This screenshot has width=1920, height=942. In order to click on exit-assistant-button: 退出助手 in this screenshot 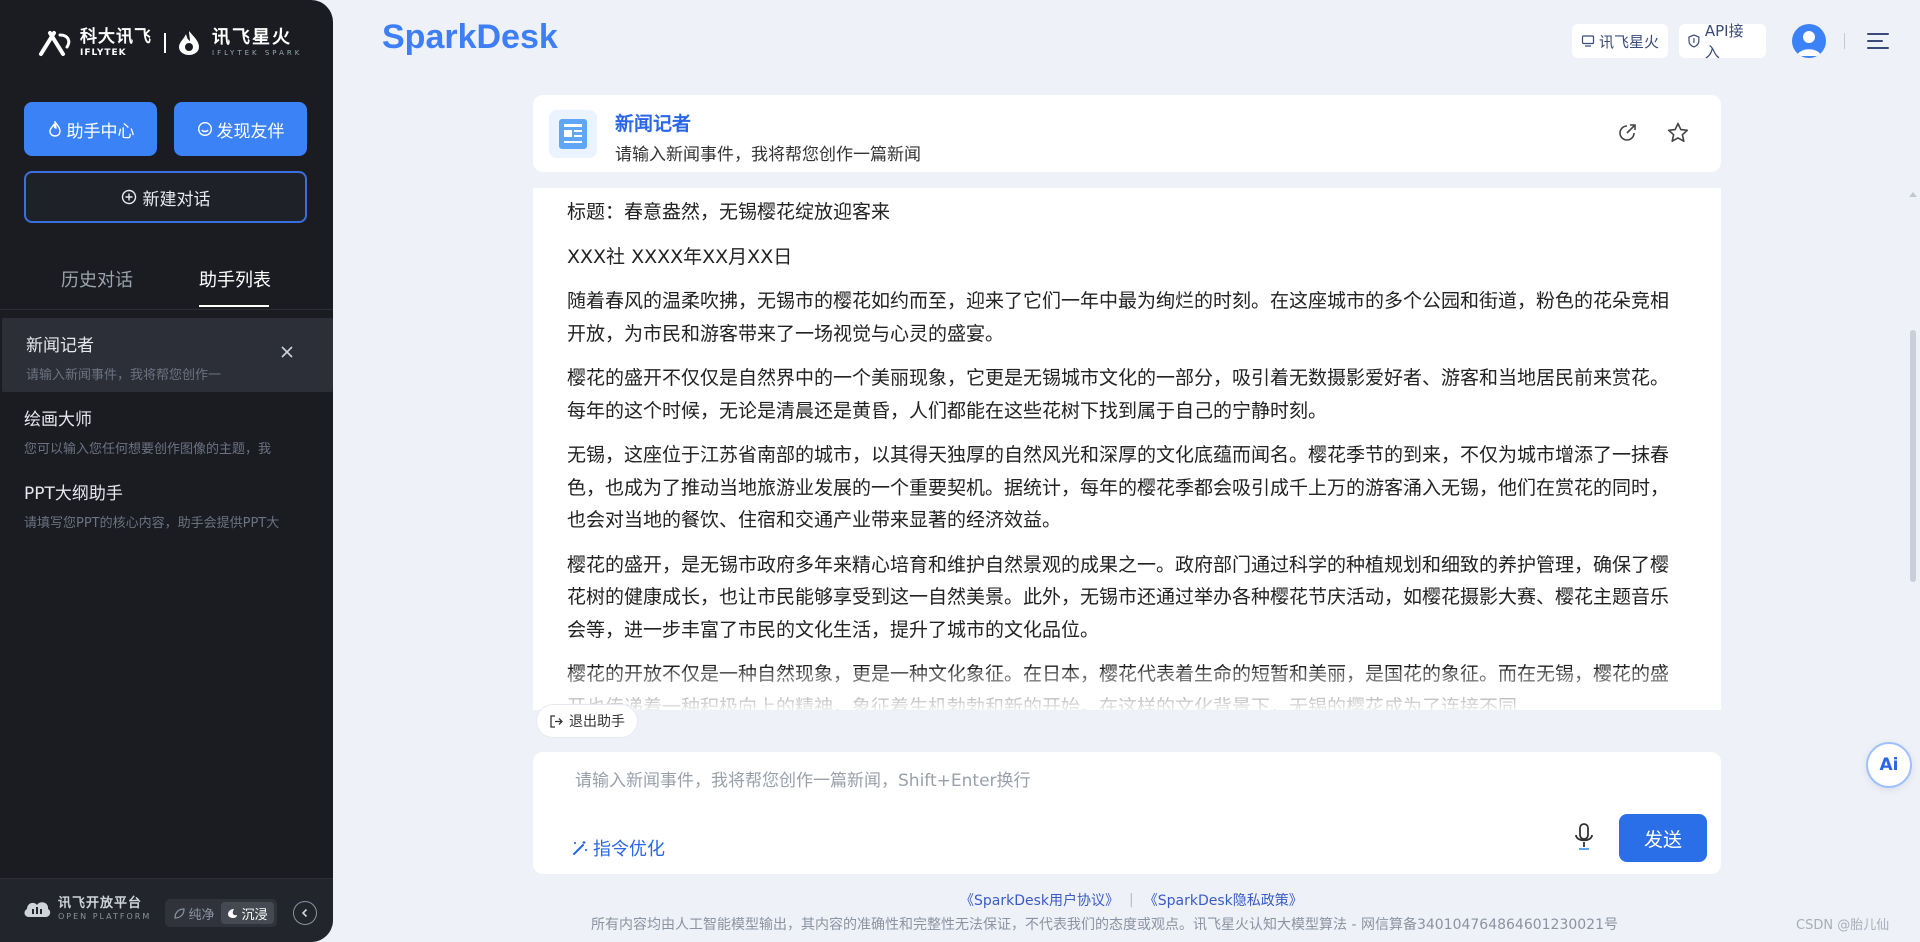, I will do `click(587, 721)`.